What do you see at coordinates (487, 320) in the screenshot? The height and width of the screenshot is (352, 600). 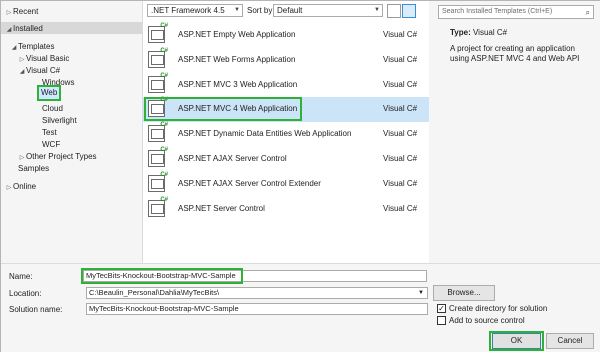 I see `add-source-control-label: Add to source control` at bounding box center [487, 320].